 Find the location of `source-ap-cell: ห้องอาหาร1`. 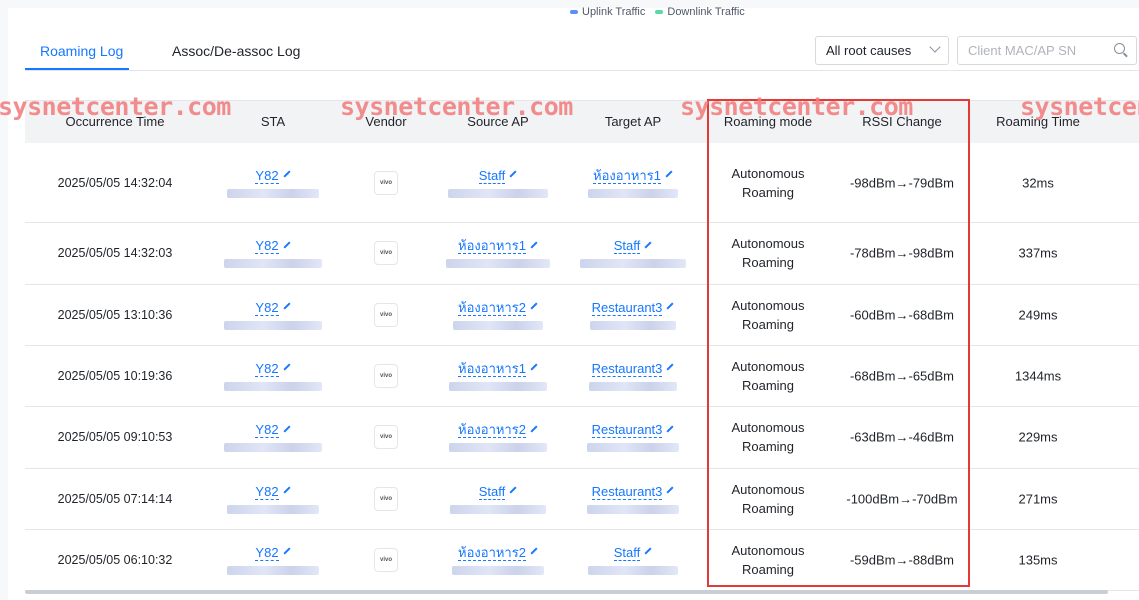

source-ap-cell: ห้องอาหาร1 is located at coordinates (498, 376).